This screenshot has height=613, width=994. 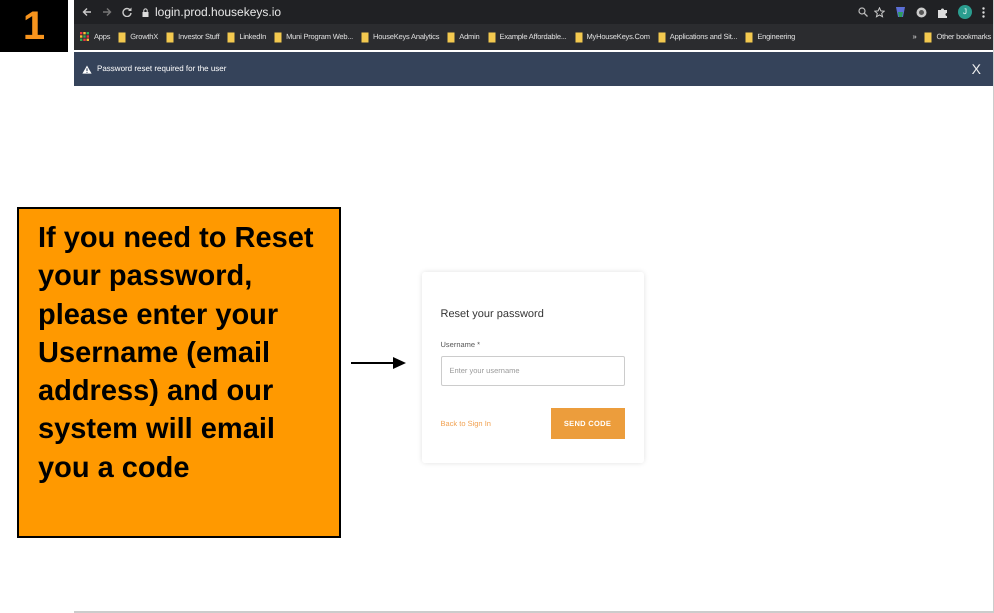 I want to click on star-icon, so click(x=879, y=12).